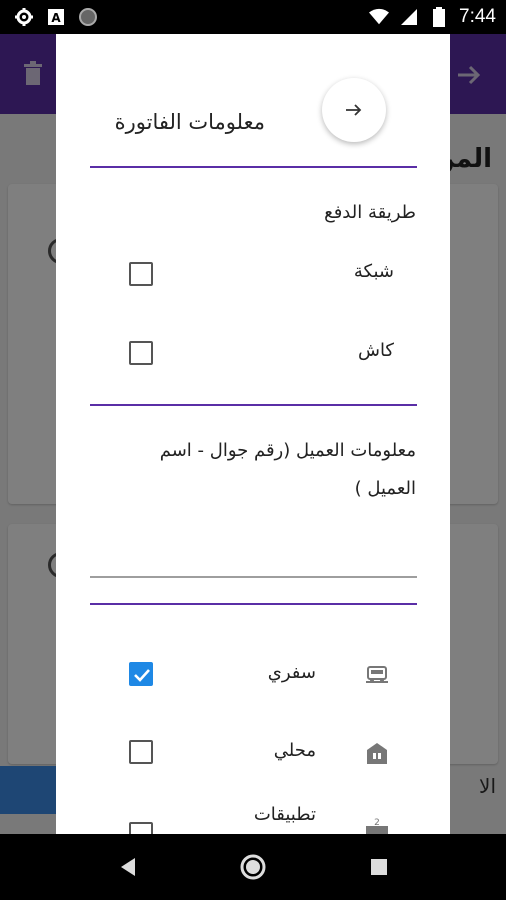  Describe the element at coordinates (377, 823) in the screenshot. I see `svg-text: 2` at that location.